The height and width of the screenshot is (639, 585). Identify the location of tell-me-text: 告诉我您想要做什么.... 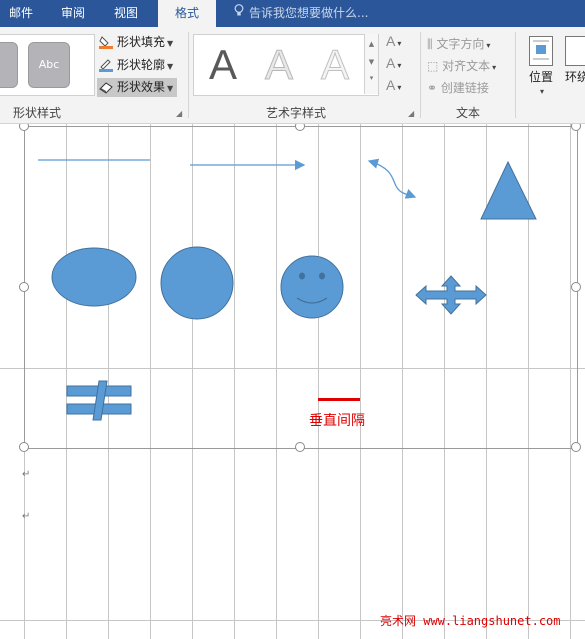
(309, 13).